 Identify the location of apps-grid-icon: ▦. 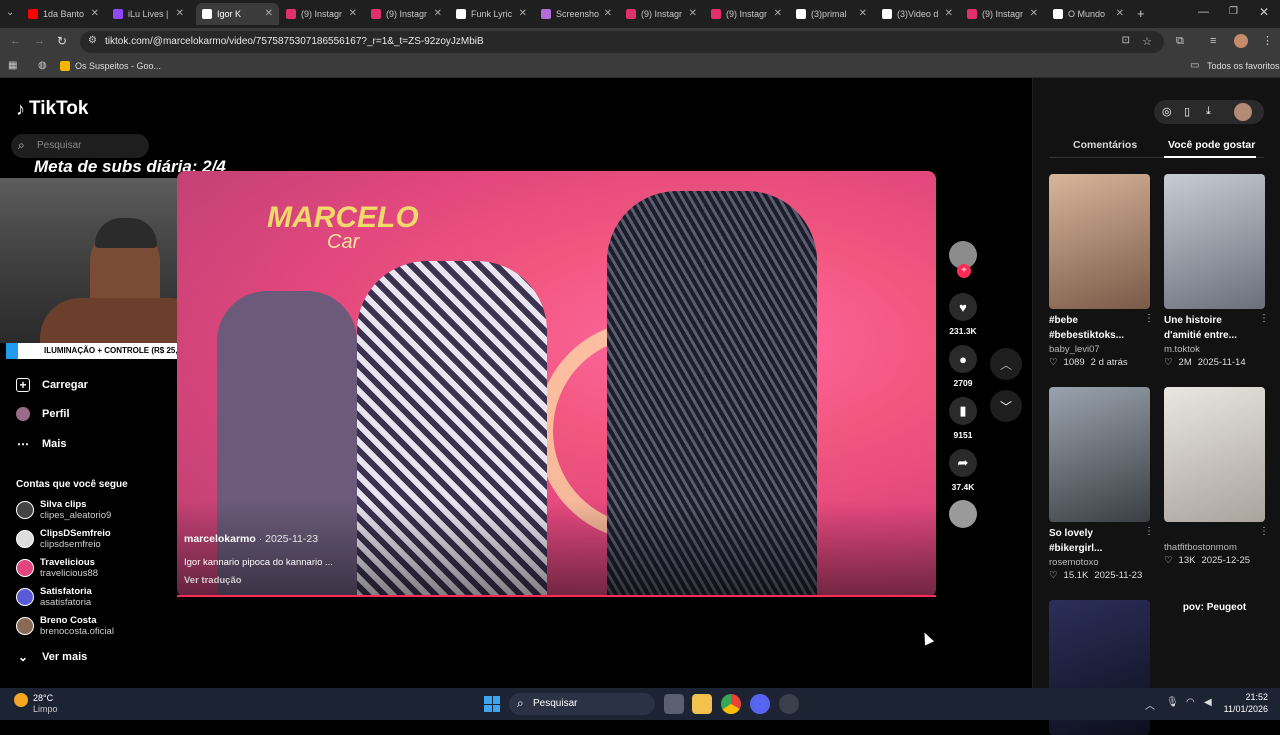
(12, 65).